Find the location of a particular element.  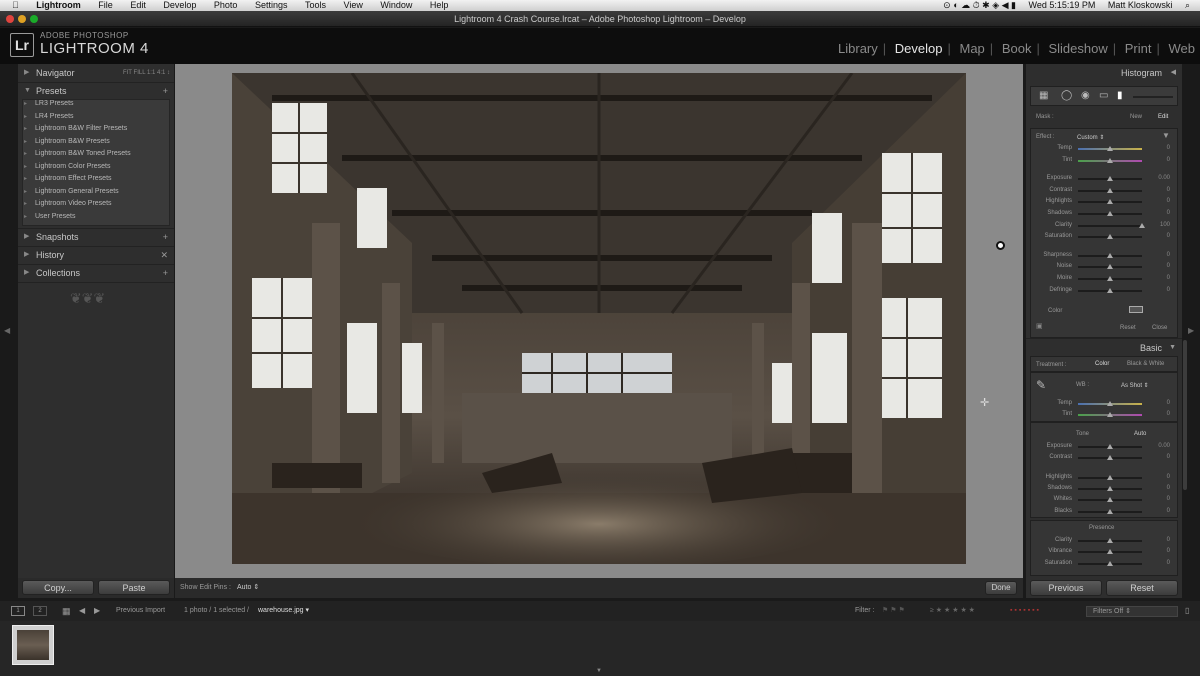

rating-filter-stars: ≥ ★ ★ ★ ★ ★ is located at coordinates (952, 611).